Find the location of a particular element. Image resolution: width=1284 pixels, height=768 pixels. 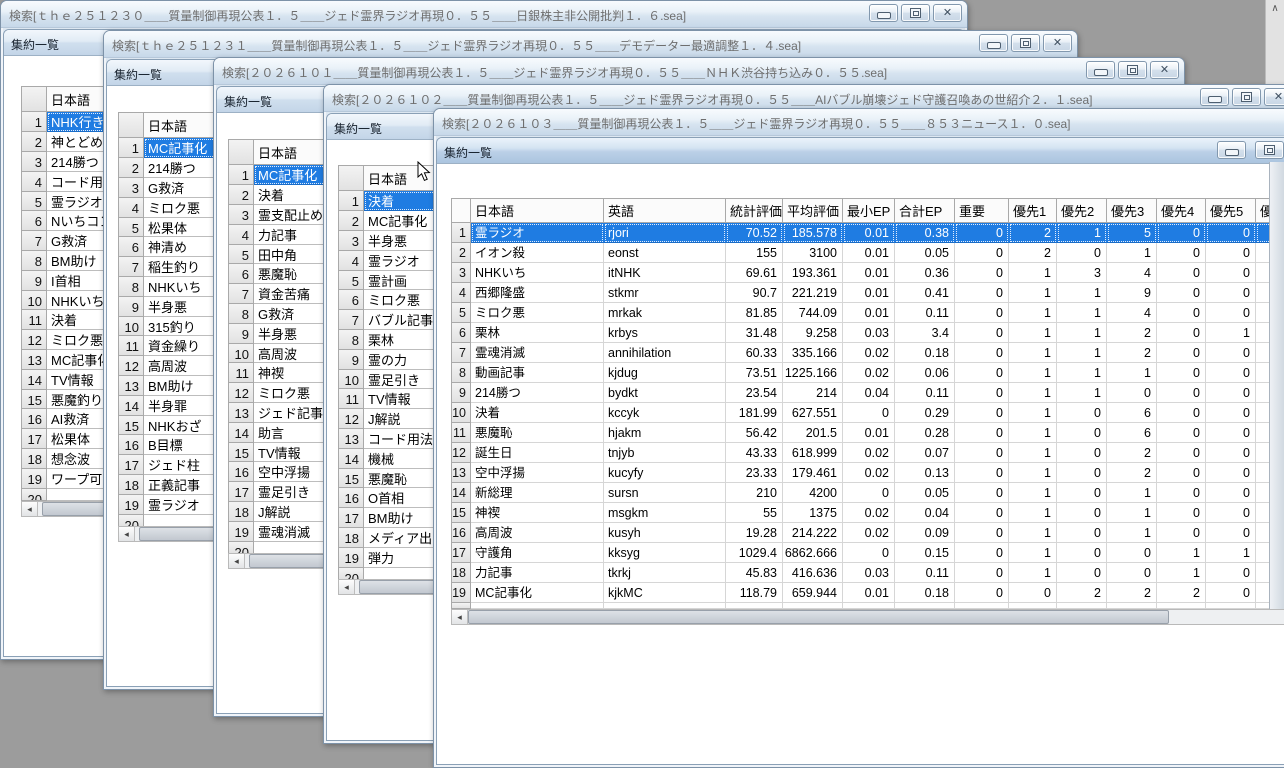

table-row: 11 悪魔恥 hjakm 56.42 201.5 0.01 0.28 0 1 0 6 0 0 is located at coordinates (867, 433).